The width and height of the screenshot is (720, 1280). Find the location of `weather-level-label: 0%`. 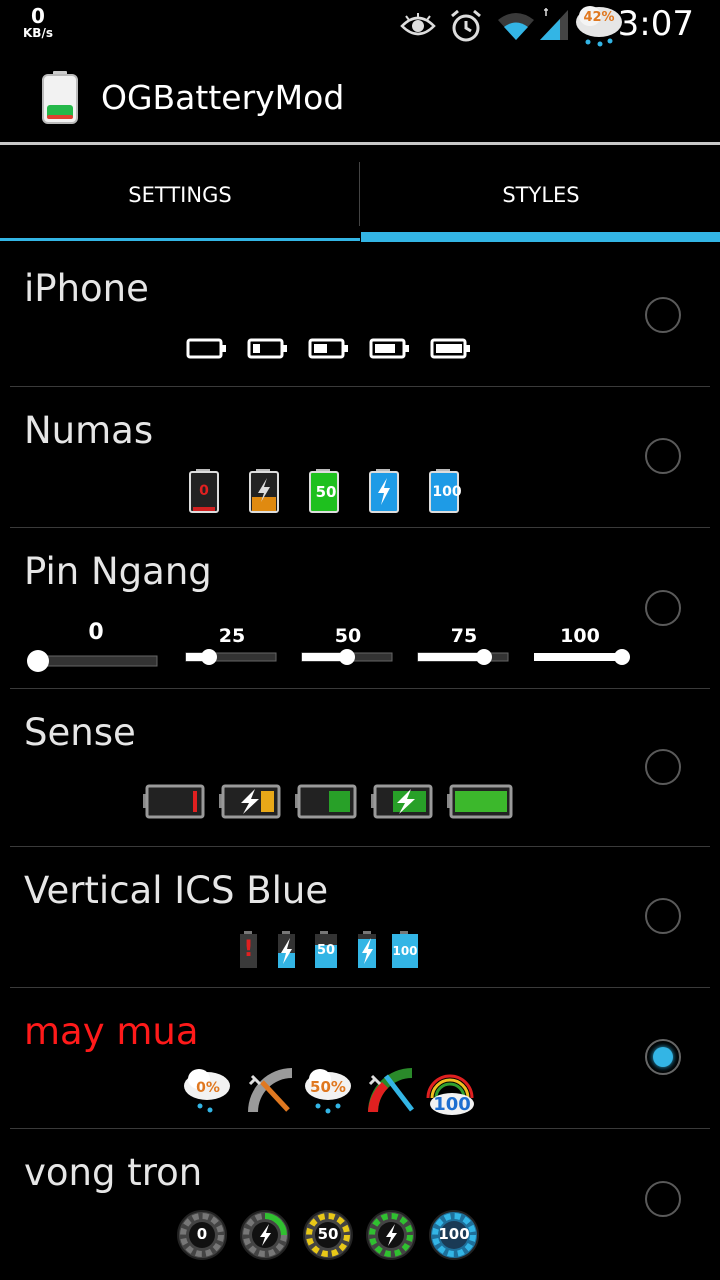

weather-level-label: 0% is located at coordinates (208, 1088).